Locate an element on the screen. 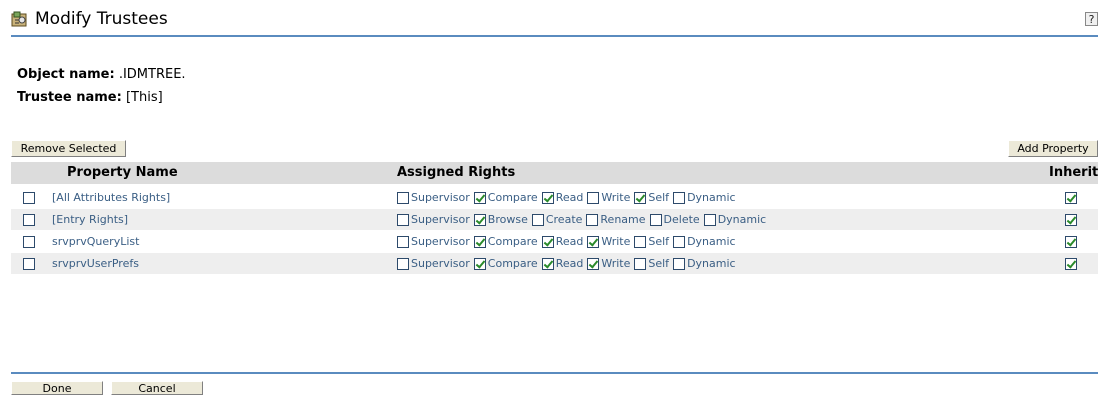  trustee-name-label: Trustee name: is located at coordinates (69, 97).